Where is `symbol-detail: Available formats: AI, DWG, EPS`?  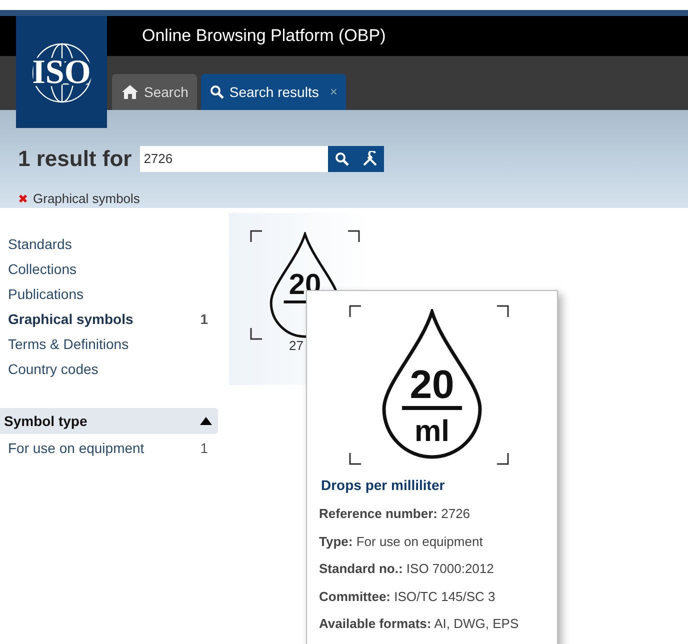 symbol-detail: Available formats: AI, DWG, EPS is located at coordinates (419, 624).